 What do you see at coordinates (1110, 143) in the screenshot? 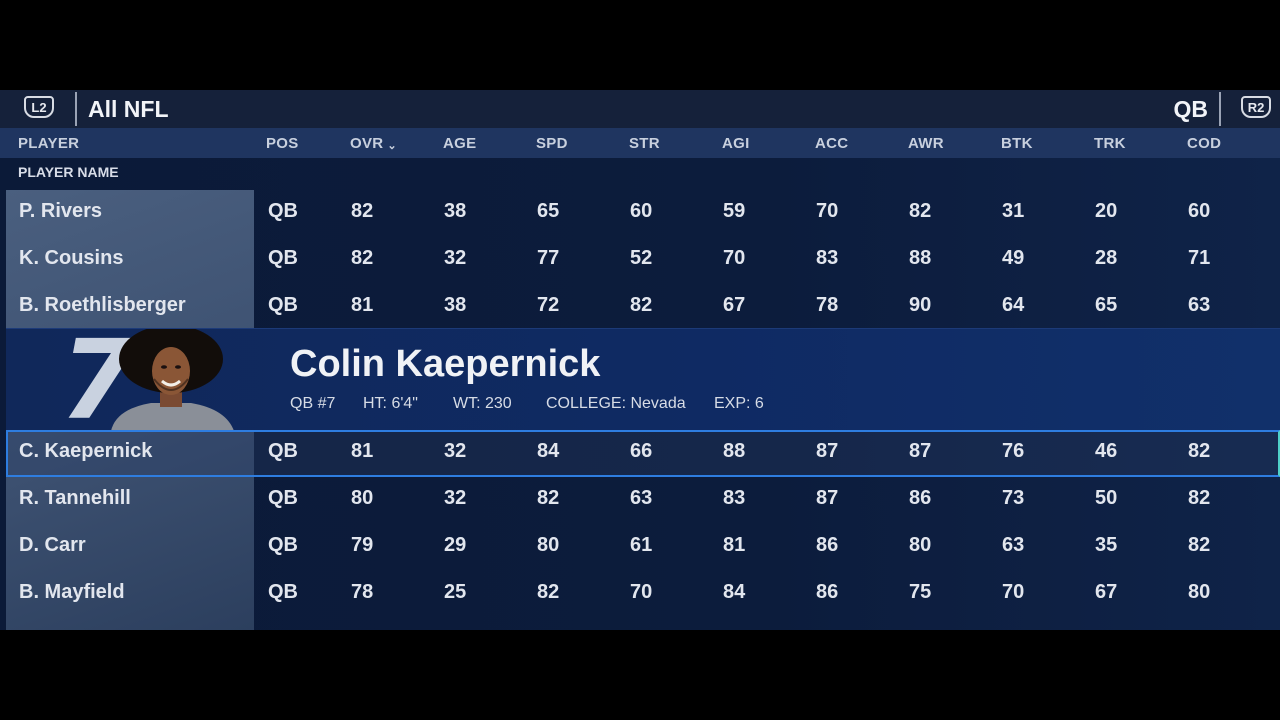
I see `column-header-trk: TRK` at bounding box center [1110, 143].